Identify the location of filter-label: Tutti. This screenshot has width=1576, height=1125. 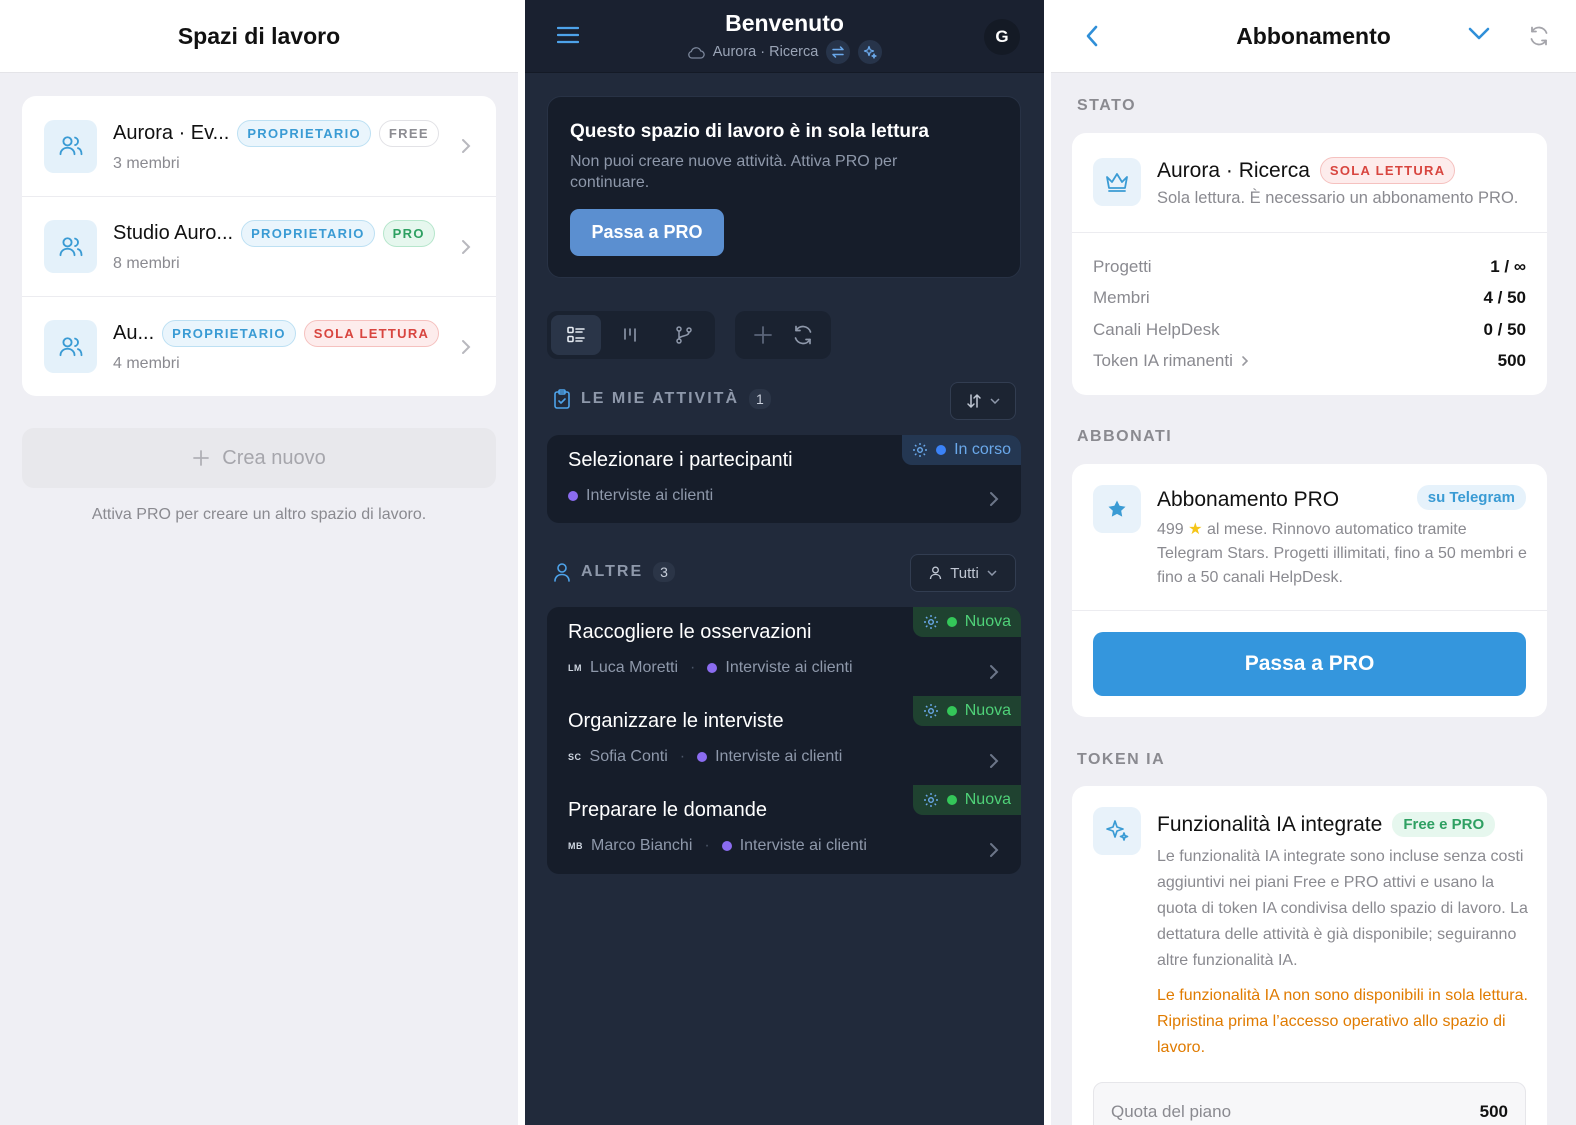
(964, 573).